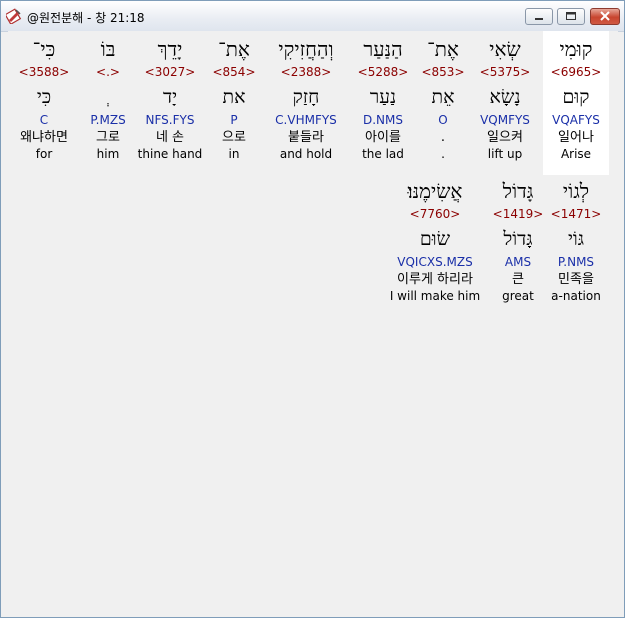 The image size is (625, 618). I want to click on strong-number: <1419>, so click(518, 214).